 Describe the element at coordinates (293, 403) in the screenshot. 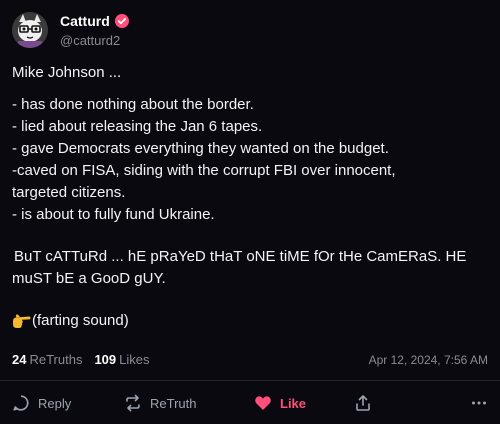

I see `like-label: Like` at that location.